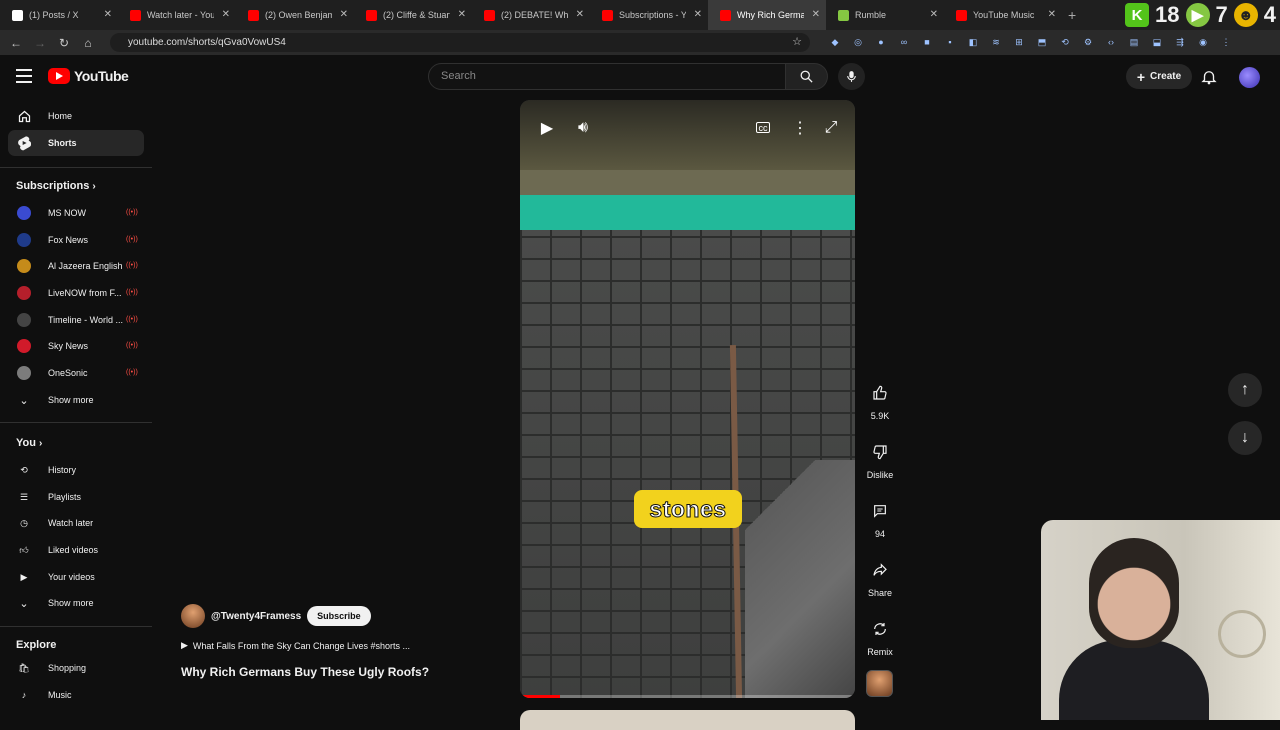  I want to click on rumble-extension-icon: ▶, so click(1197, 15).